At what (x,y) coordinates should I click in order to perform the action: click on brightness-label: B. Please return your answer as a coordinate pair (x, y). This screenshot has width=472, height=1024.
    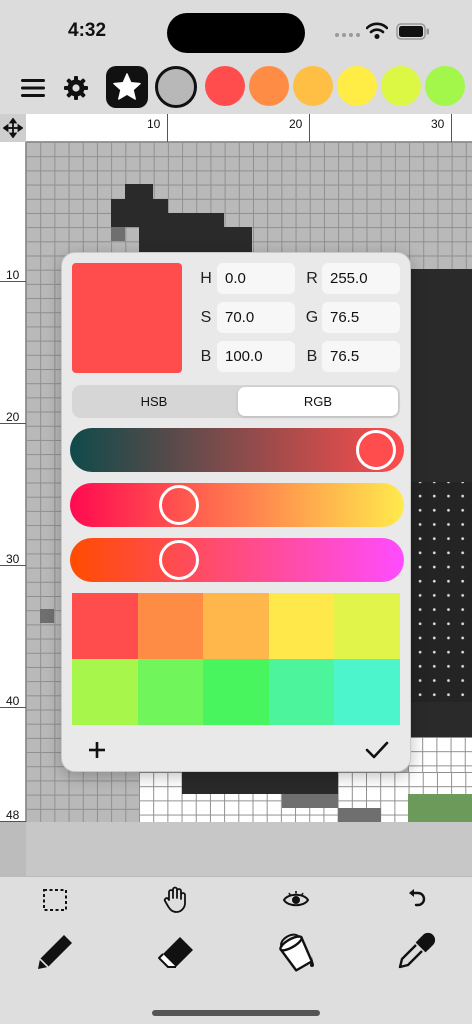
    Looking at the image, I should click on (206, 356).